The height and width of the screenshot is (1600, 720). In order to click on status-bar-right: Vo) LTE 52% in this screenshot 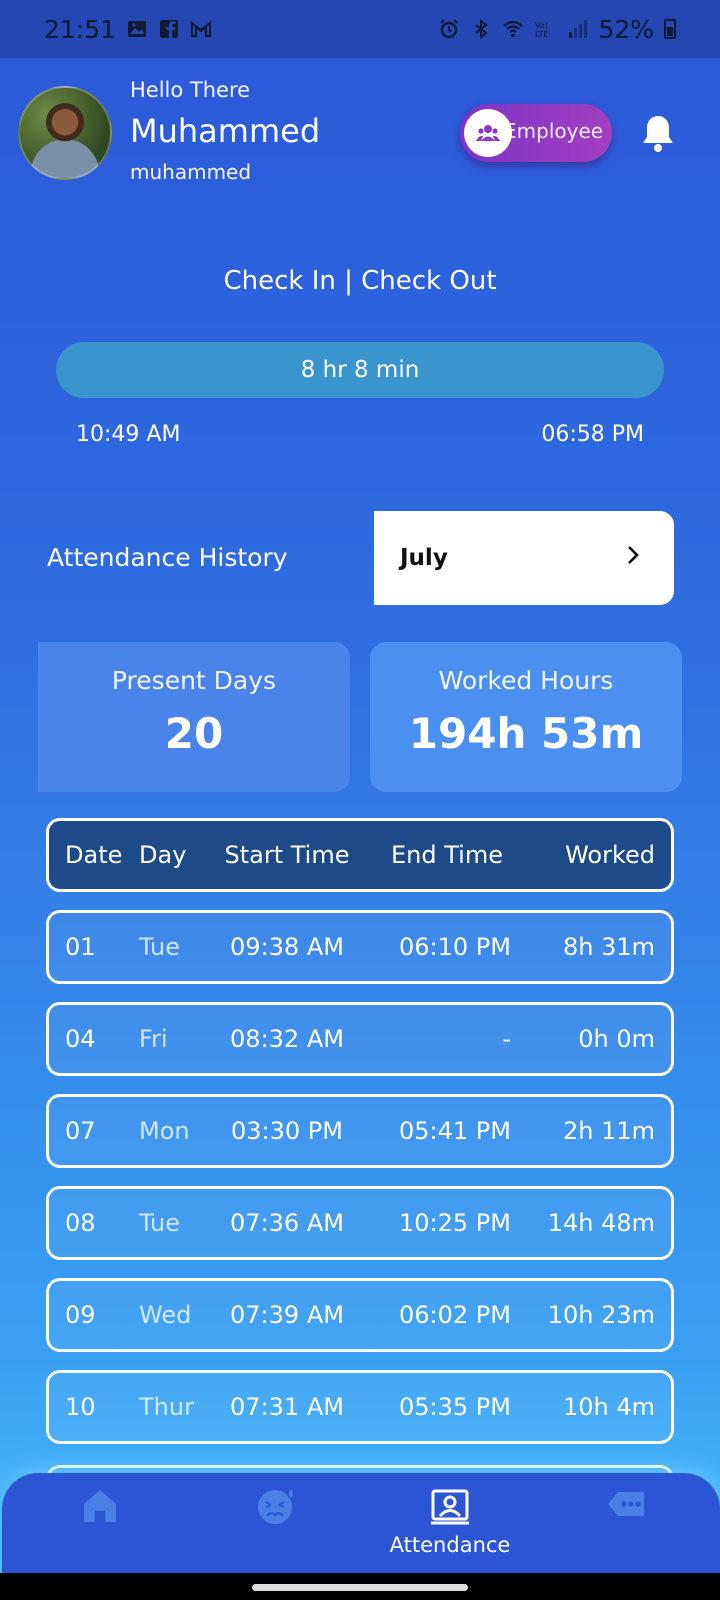, I will do `click(557, 29)`.